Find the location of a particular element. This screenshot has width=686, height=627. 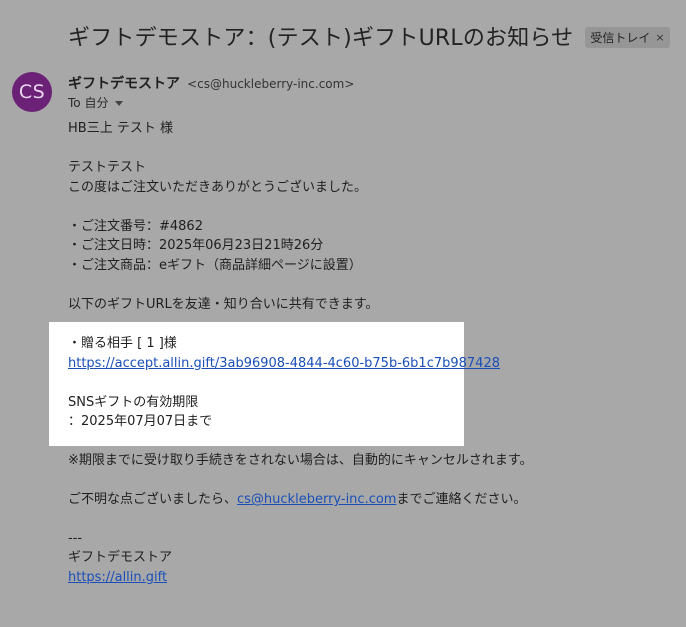

greeting: HB三上 テスト 様 is located at coordinates (120, 128).